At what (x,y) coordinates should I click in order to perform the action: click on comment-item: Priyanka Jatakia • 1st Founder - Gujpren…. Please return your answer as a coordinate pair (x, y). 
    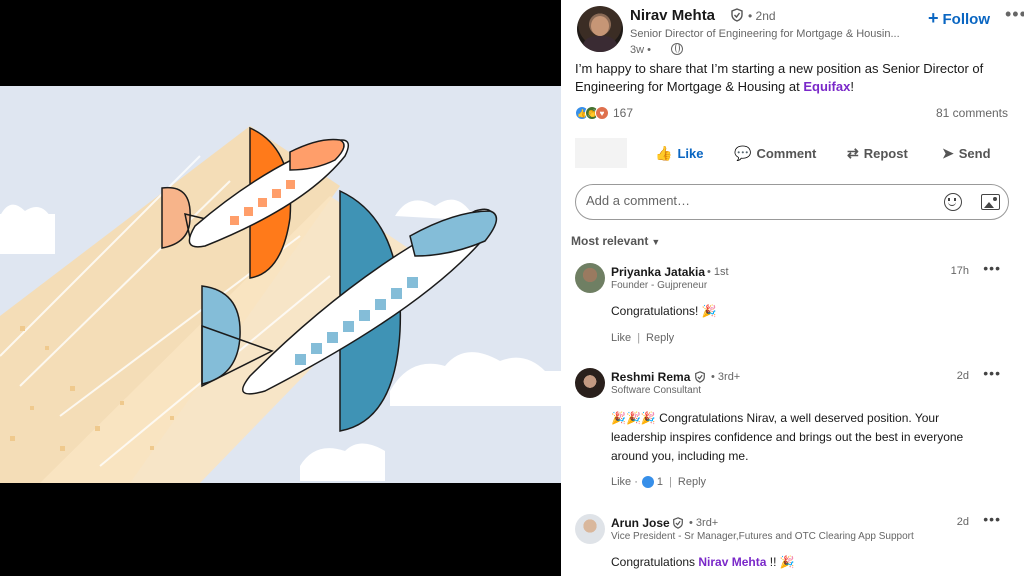
    Looking at the image, I should click on (795, 306).